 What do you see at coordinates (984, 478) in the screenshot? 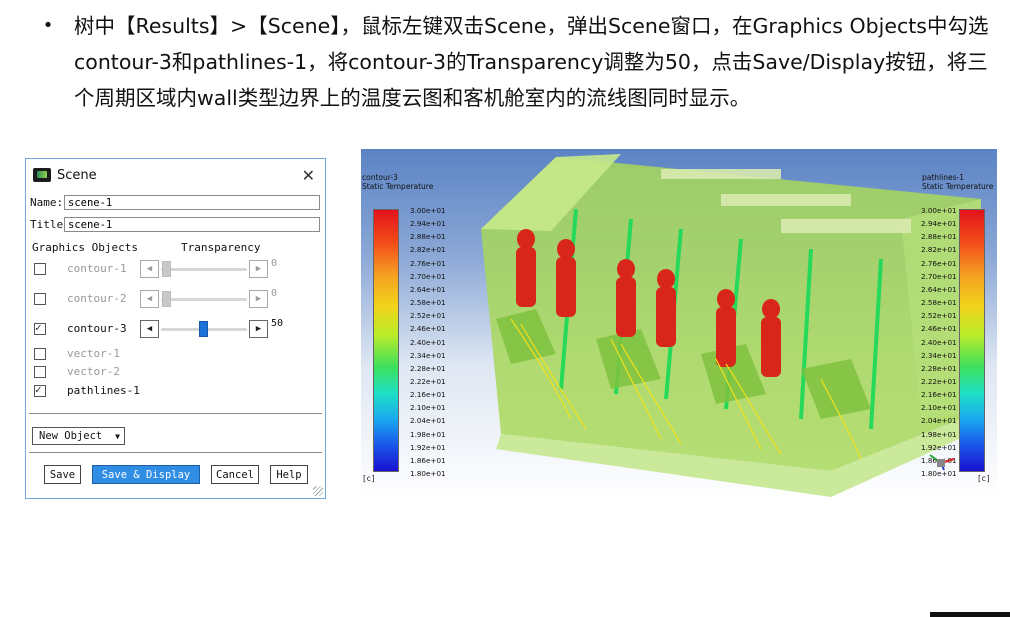
I see `right-colorbar-unit: [c]` at bounding box center [984, 478].